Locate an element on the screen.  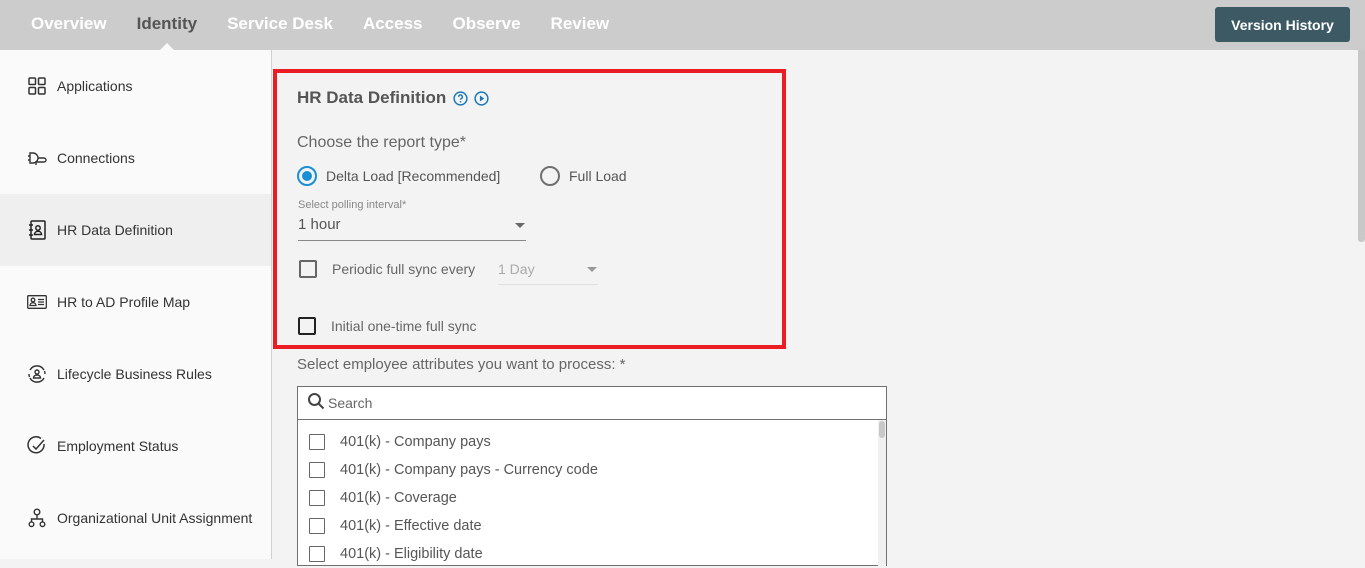
sidebar-item-connections: Connections is located at coordinates (135, 158).